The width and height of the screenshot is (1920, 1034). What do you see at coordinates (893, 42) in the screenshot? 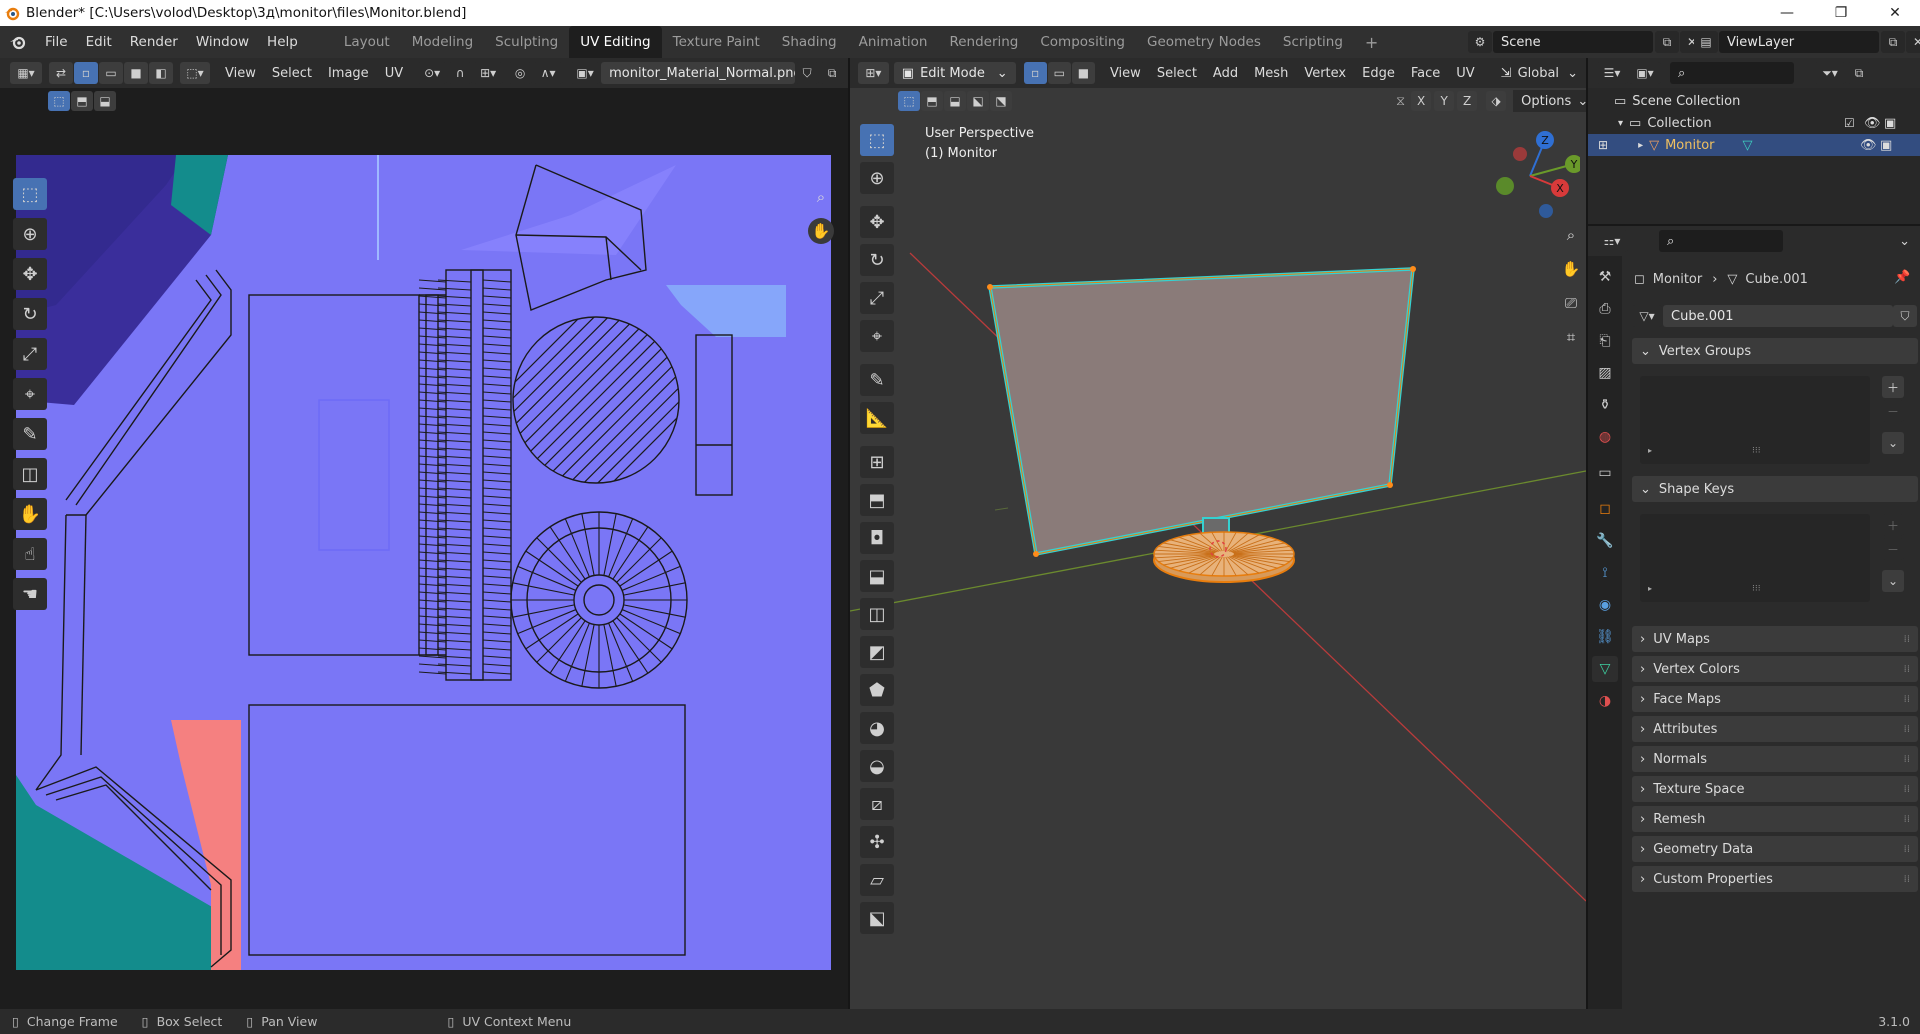
I see `workspace-tab-animation: Animation` at bounding box center [893, 42].